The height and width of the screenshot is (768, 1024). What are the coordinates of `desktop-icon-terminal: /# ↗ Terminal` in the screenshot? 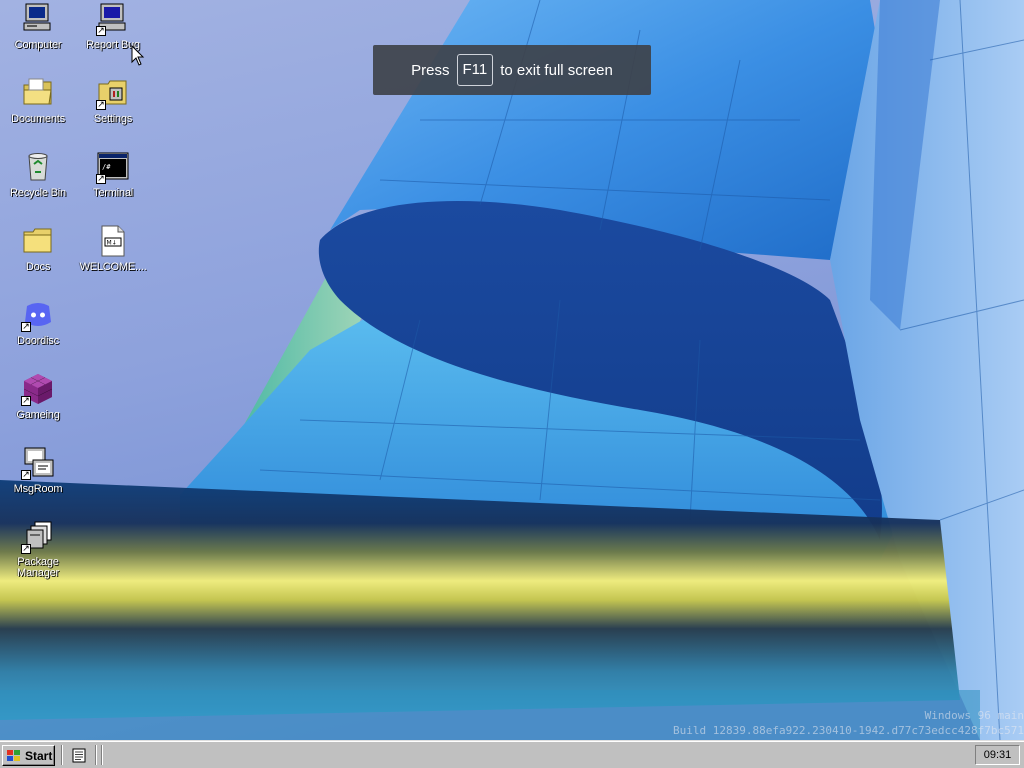 It's located at (113, 174).